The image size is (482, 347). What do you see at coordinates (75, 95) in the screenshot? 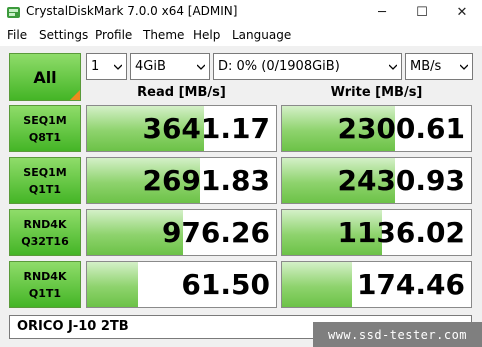
I see `corner-marker` at bounding box center [75, 95].